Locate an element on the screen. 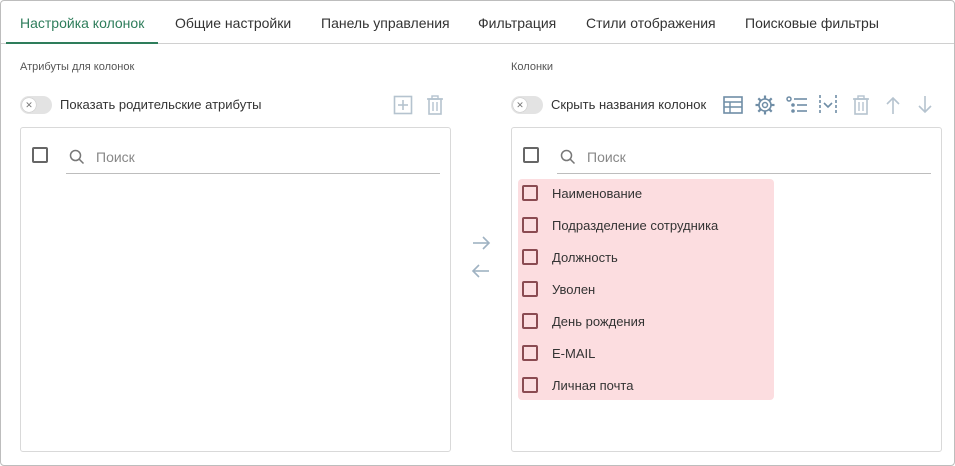 The width and height of the screenshot is (955, 466). column-name: Личная почта is located at coordinates (593, 385).